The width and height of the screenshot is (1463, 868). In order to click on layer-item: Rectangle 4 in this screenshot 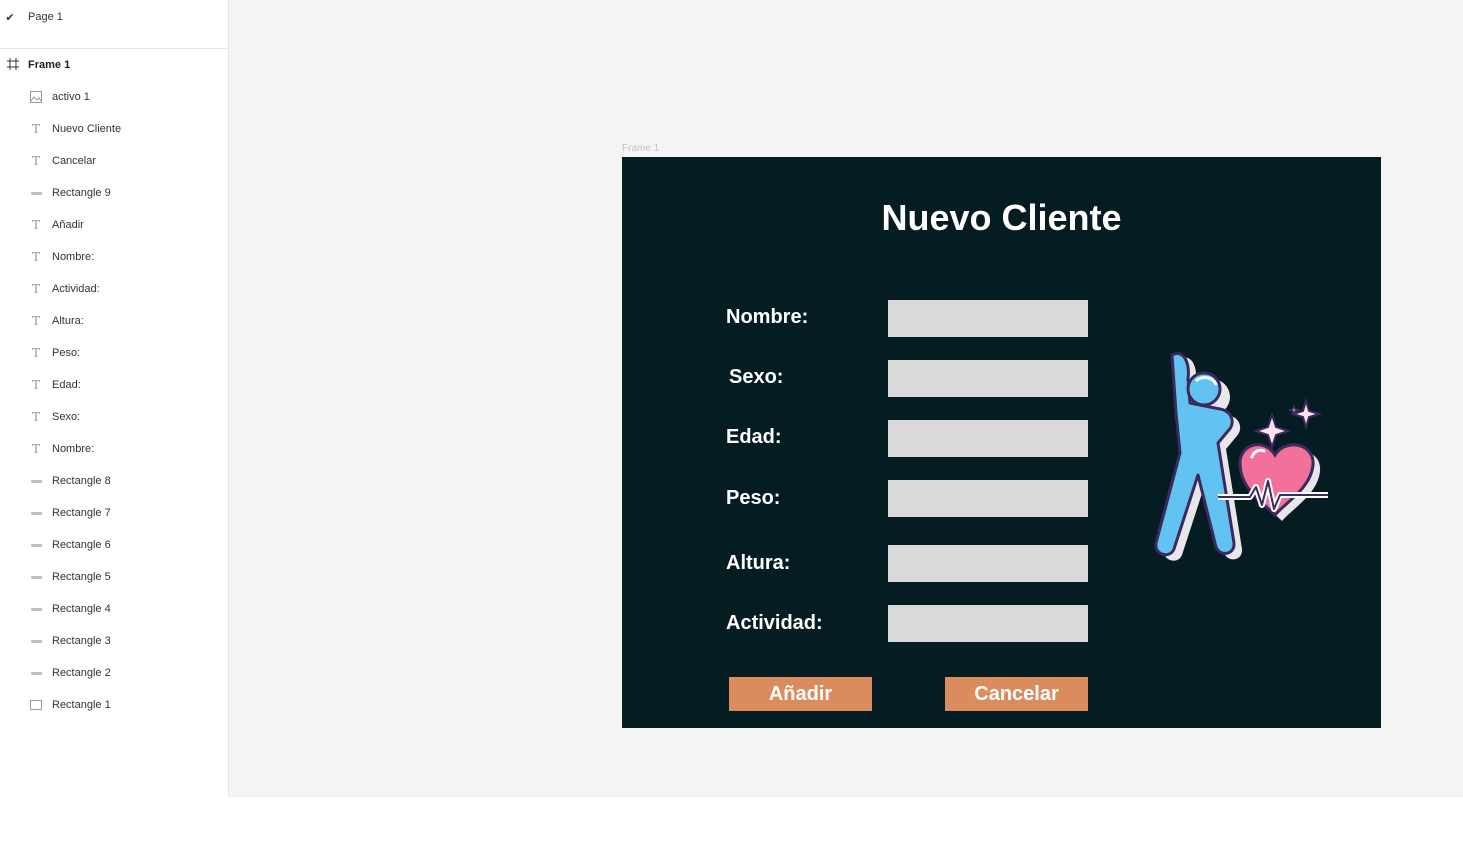, I will do `click(114, 609)`.